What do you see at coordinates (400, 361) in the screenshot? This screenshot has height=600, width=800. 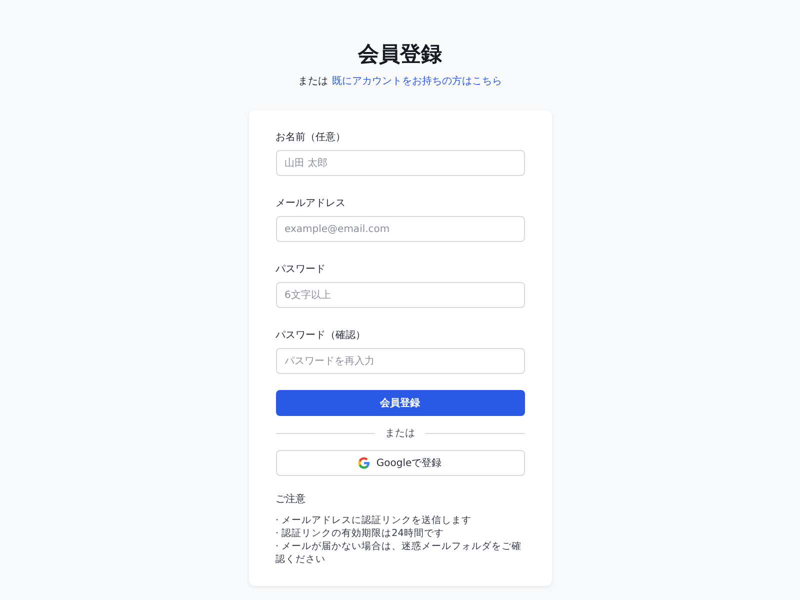 I see `input-field: パスワードを再入力` at bounding box center [400, 361].